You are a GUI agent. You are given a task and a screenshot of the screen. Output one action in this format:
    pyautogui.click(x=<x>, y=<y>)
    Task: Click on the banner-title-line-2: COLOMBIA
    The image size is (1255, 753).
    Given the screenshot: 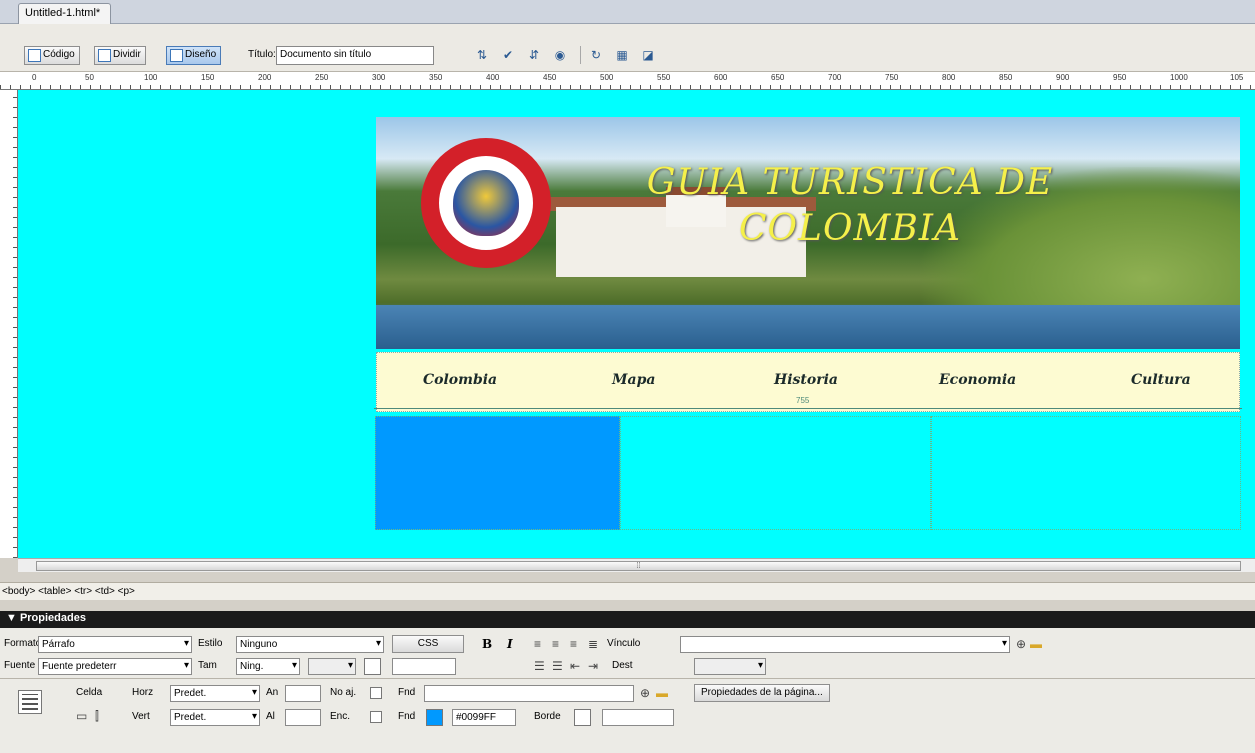 What is the action you would take?
    pyautogui.click(x=849, y=228)
    